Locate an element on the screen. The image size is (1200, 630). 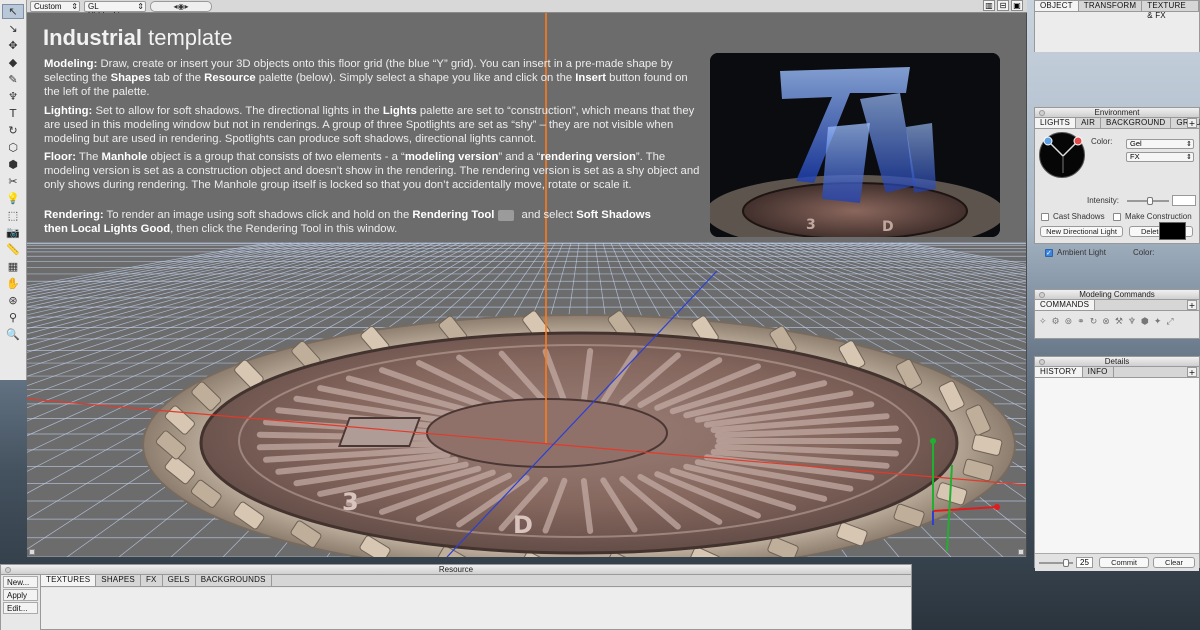
light-tool: 💡 is located at coordinates (13, 198).